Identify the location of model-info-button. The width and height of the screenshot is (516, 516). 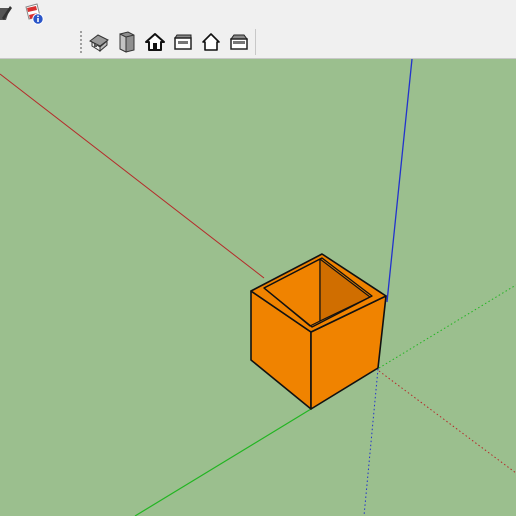
(34, 14).